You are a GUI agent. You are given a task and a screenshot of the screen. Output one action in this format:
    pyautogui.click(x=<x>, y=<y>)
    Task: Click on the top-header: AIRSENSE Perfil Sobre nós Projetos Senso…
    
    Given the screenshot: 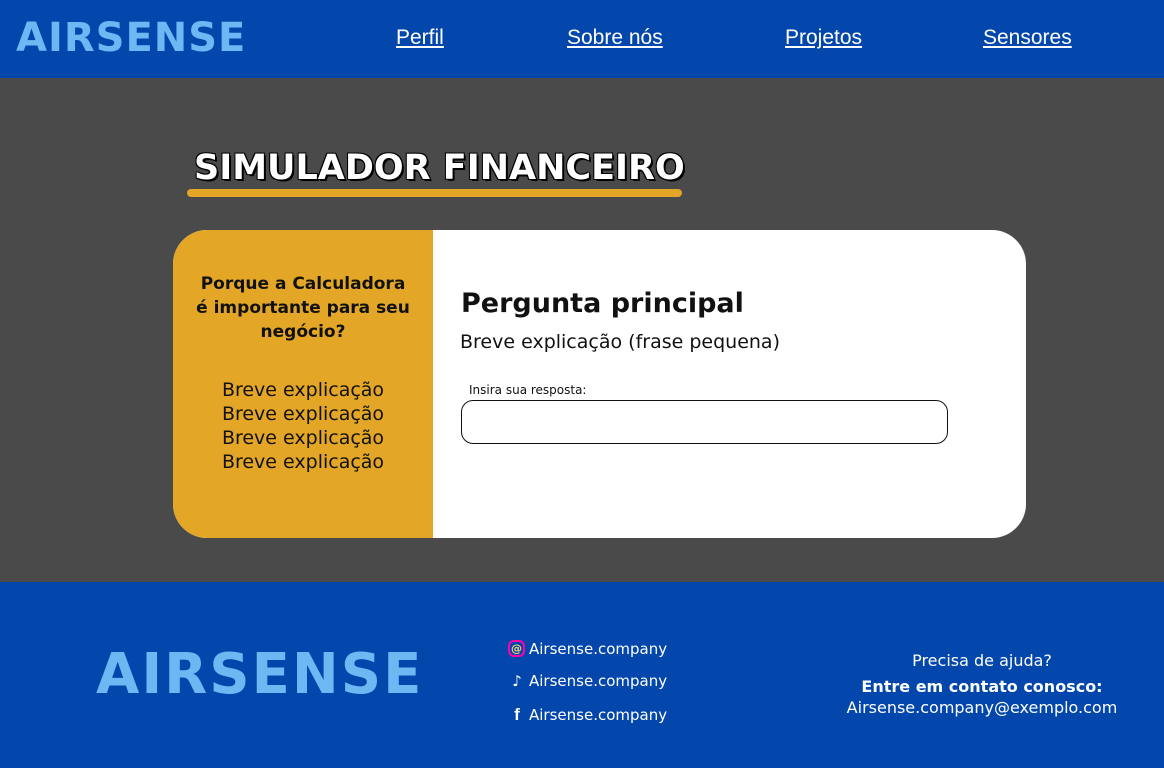 What is the action you would take?
    pyautogui.click(x=582, y=39)
    